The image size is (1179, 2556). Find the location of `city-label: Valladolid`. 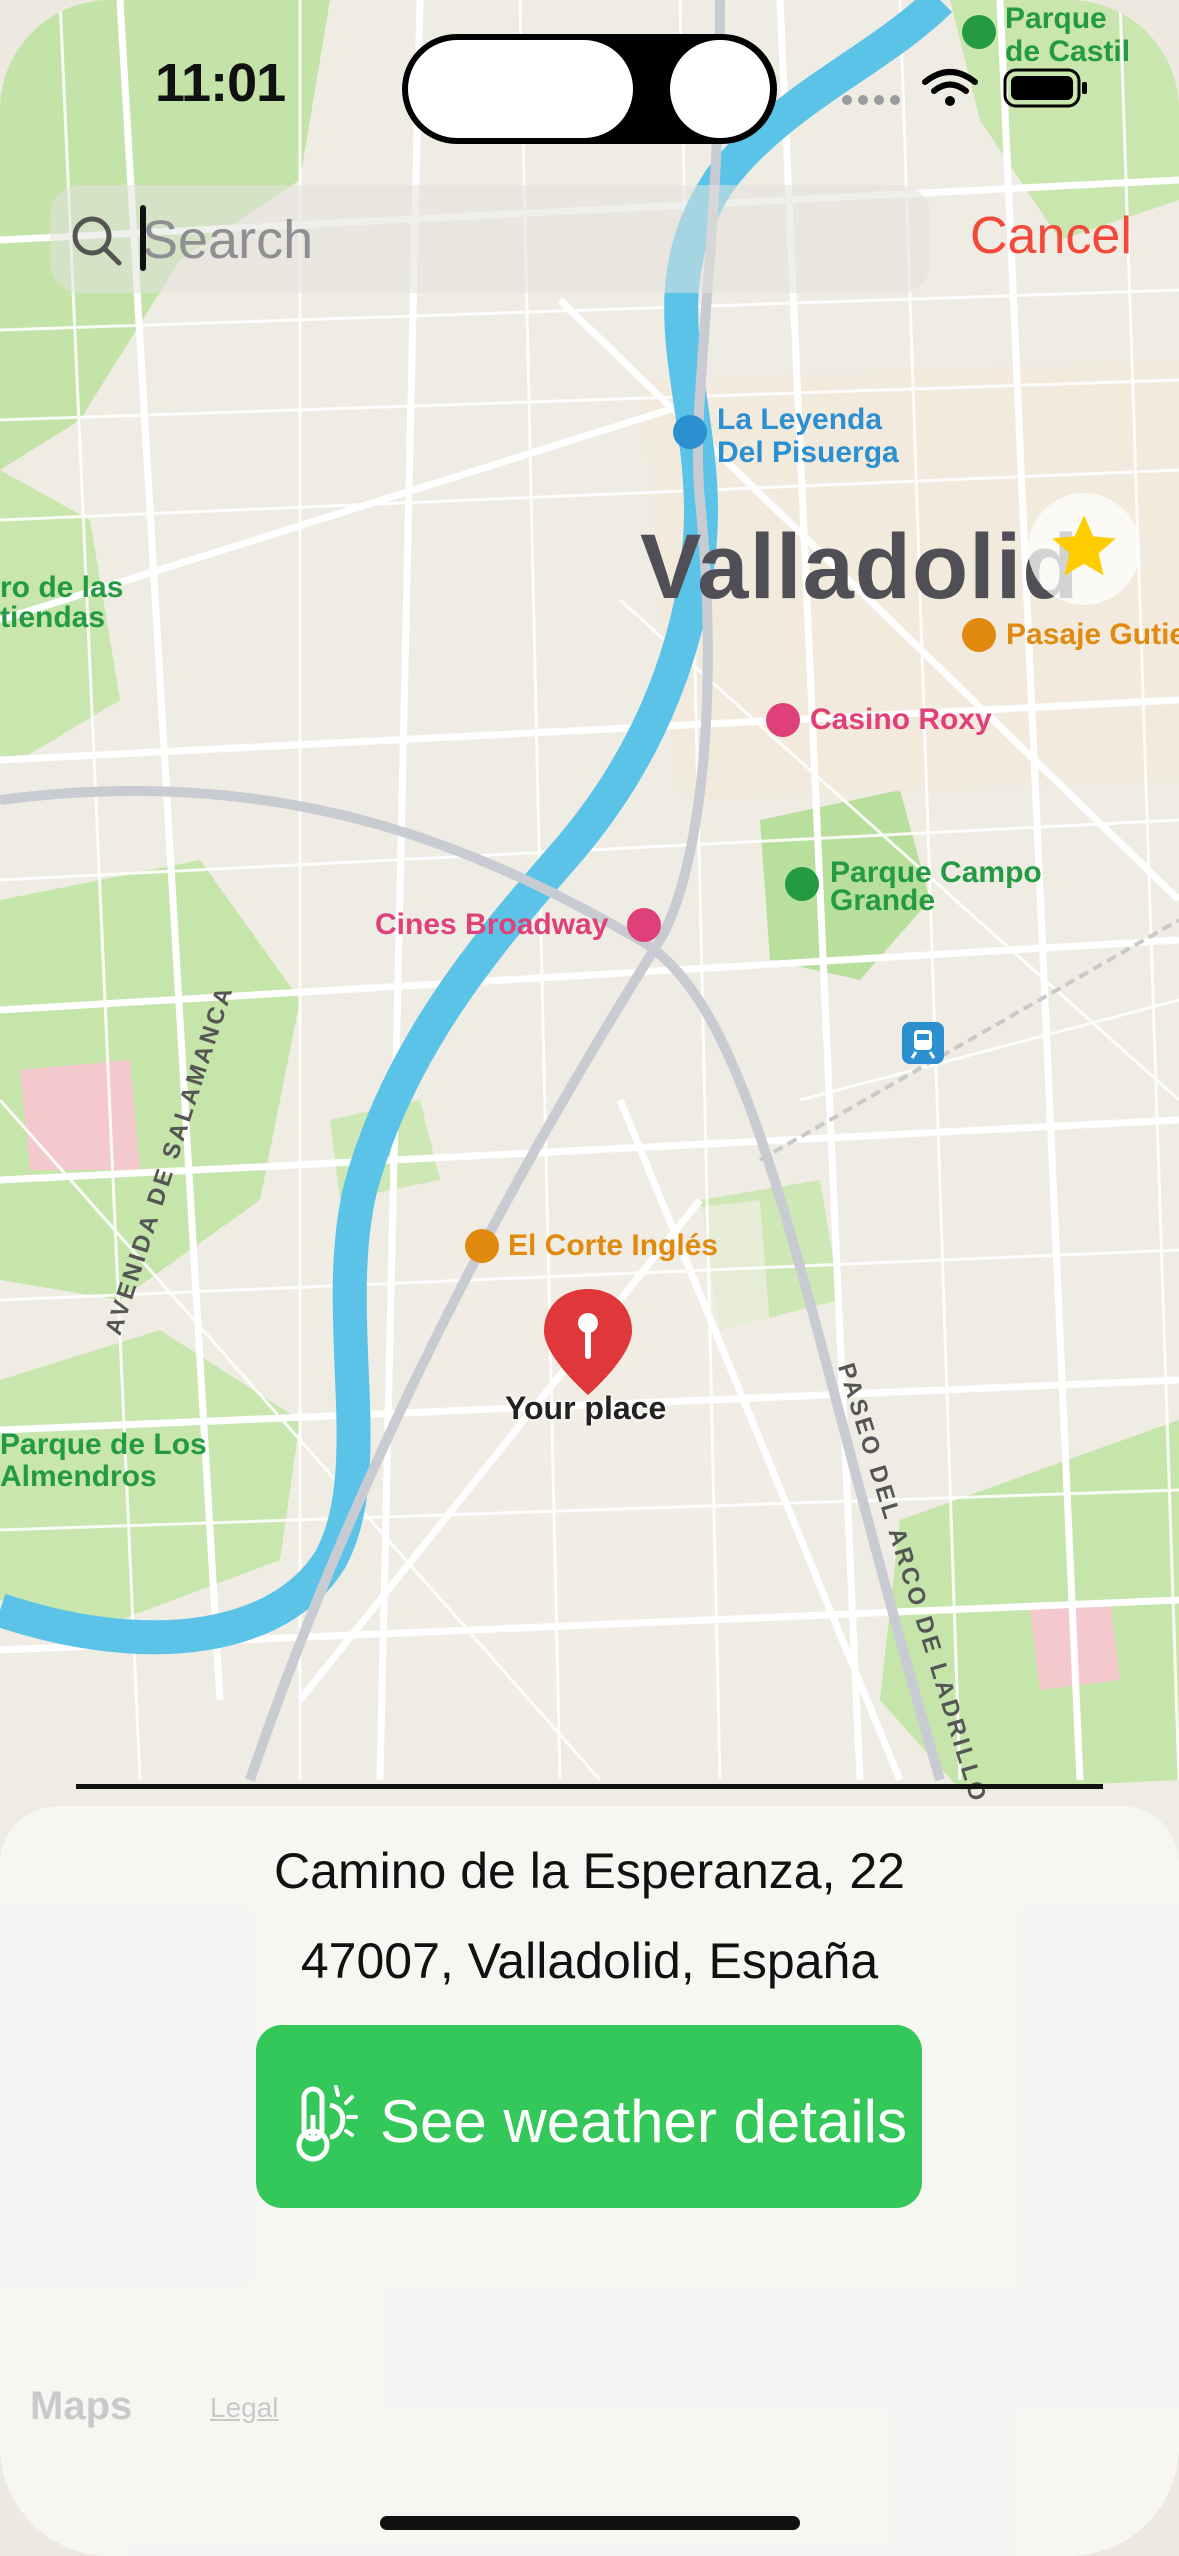

city-label: Valladolid is located at coordinates (860, 567).